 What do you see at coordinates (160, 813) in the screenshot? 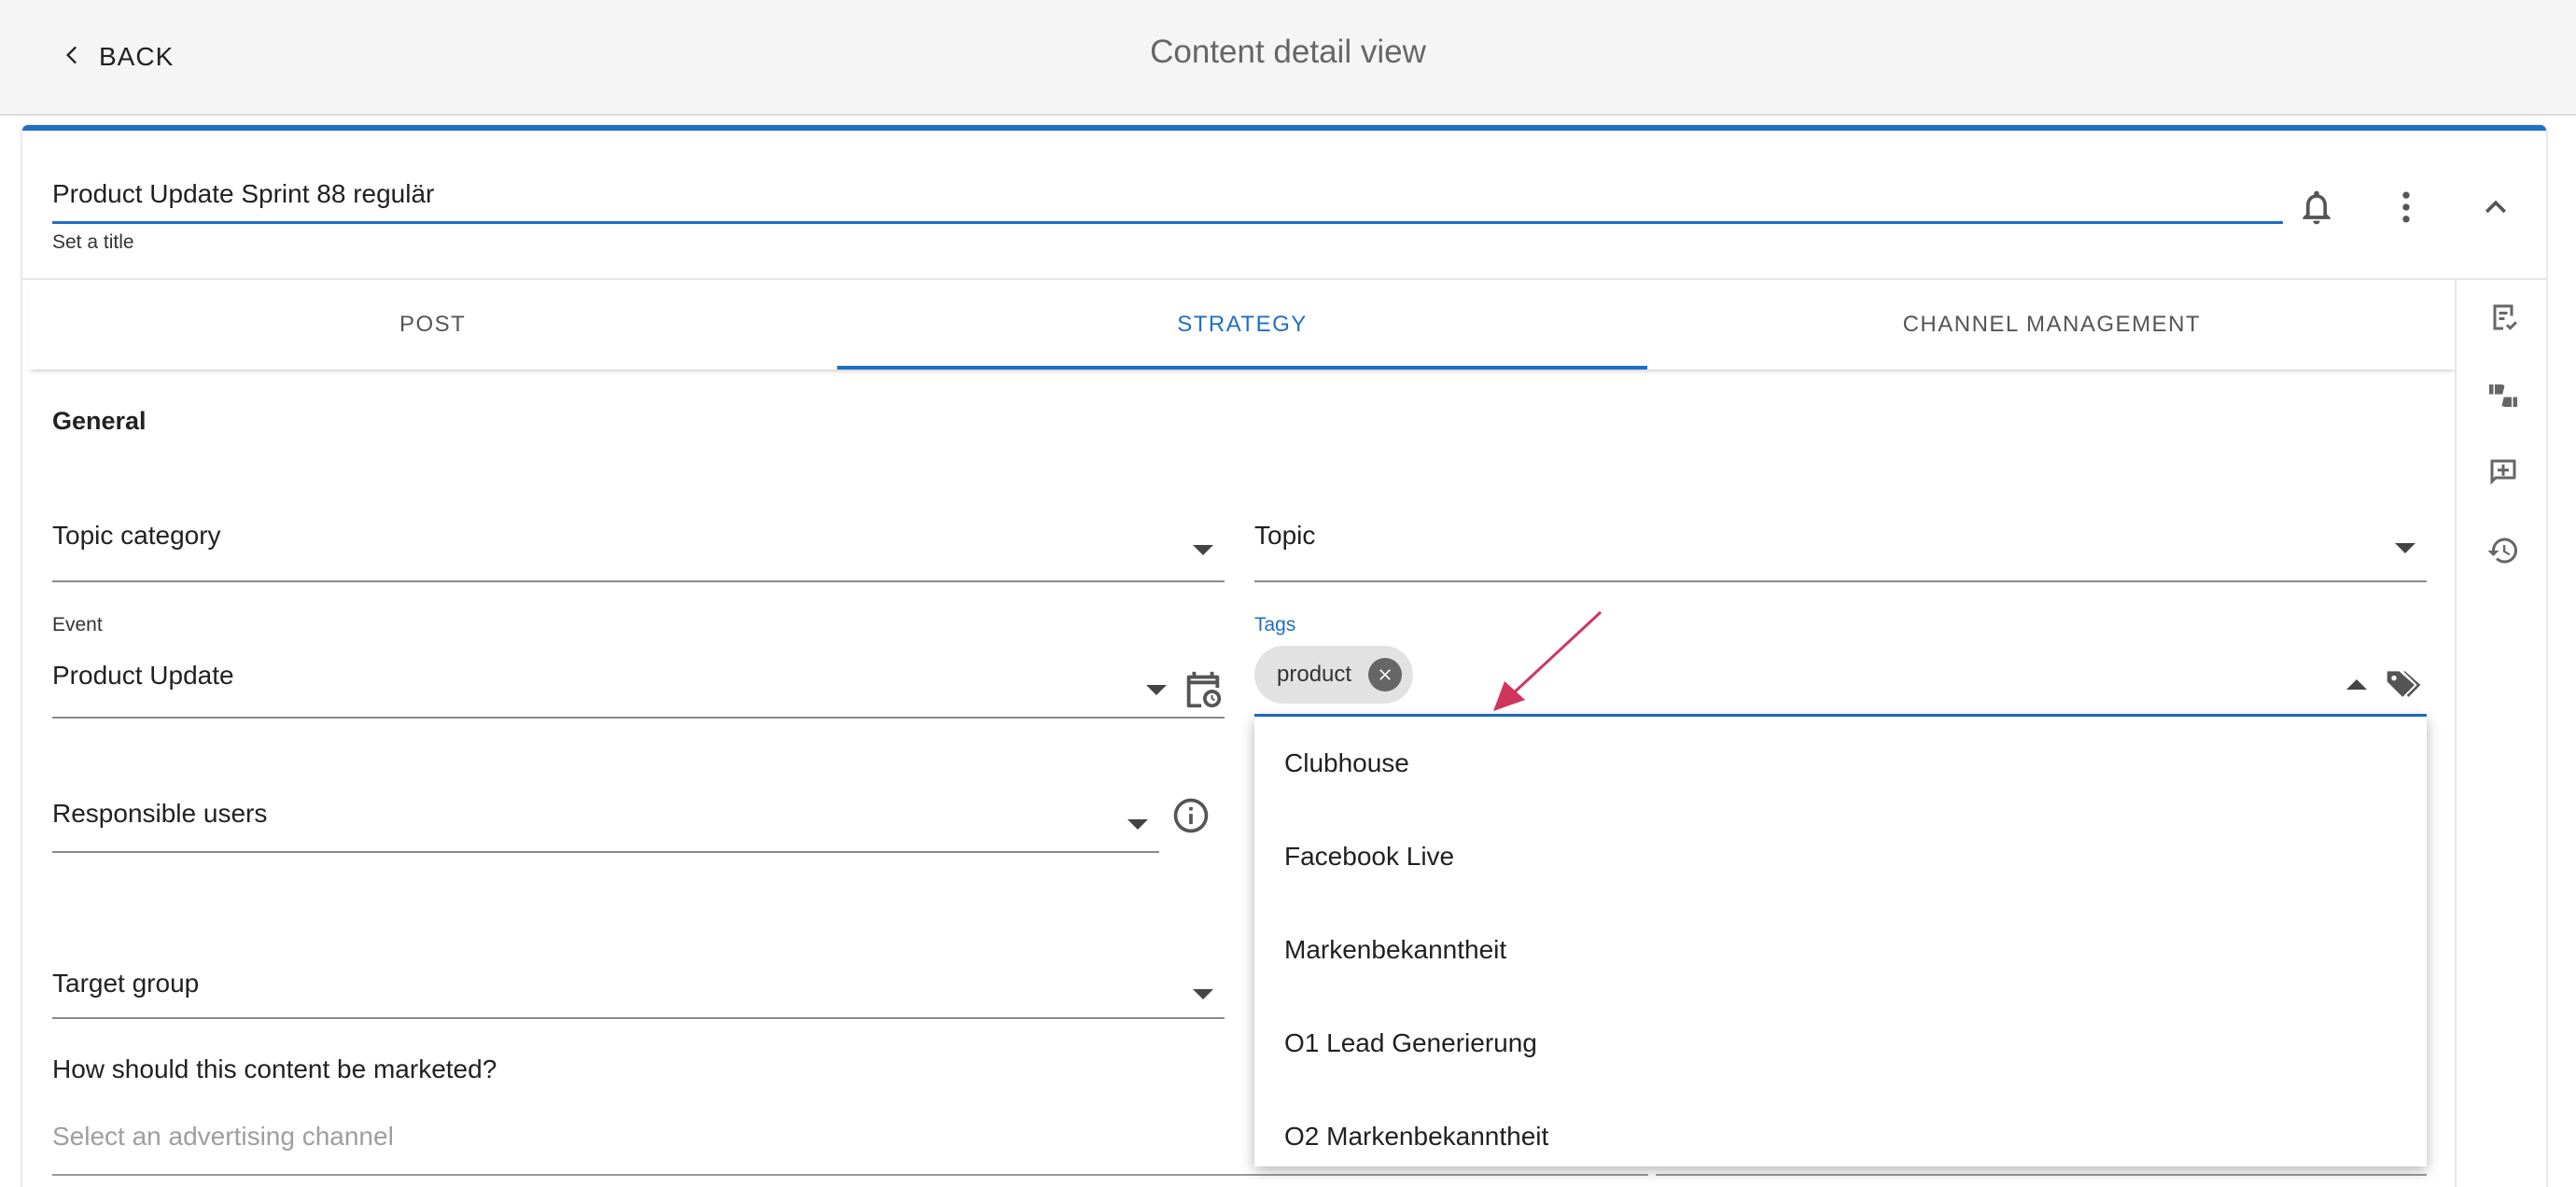
I see `responsible-users-label: Responsible users` at bounding box center [160, 813].